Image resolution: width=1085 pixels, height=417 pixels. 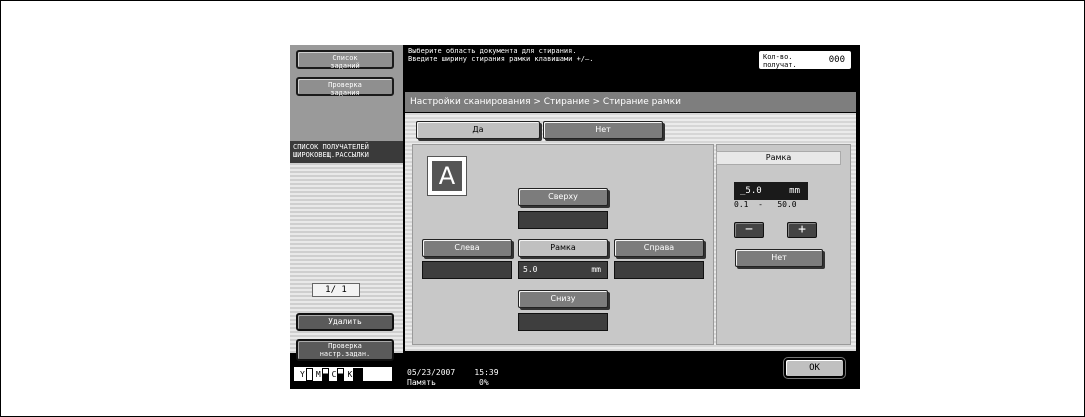 What do you see at coordinates (778, 158) in the screenshot?
I see `frame-setting-title: Рамка` at bounding box center [778, 158].